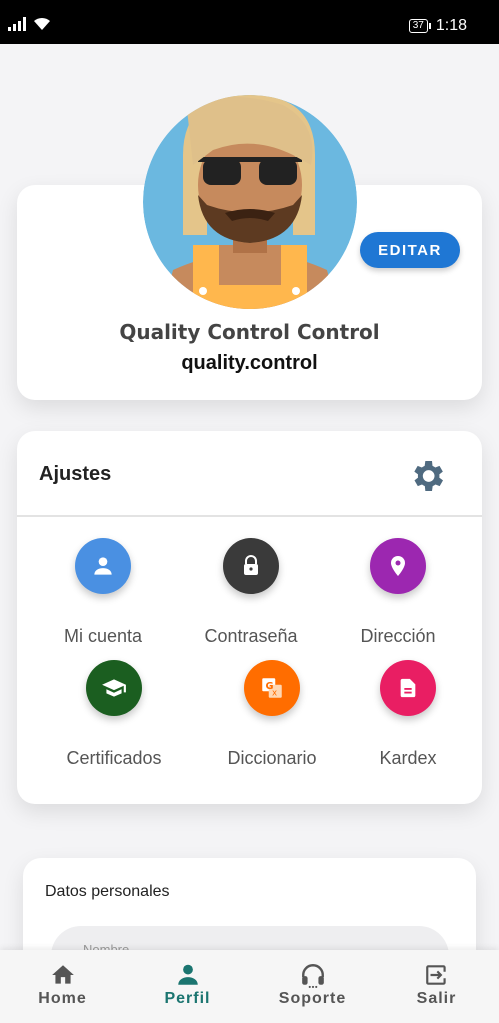  I want to click on signal-wifi-indicators, so click(30, 23).